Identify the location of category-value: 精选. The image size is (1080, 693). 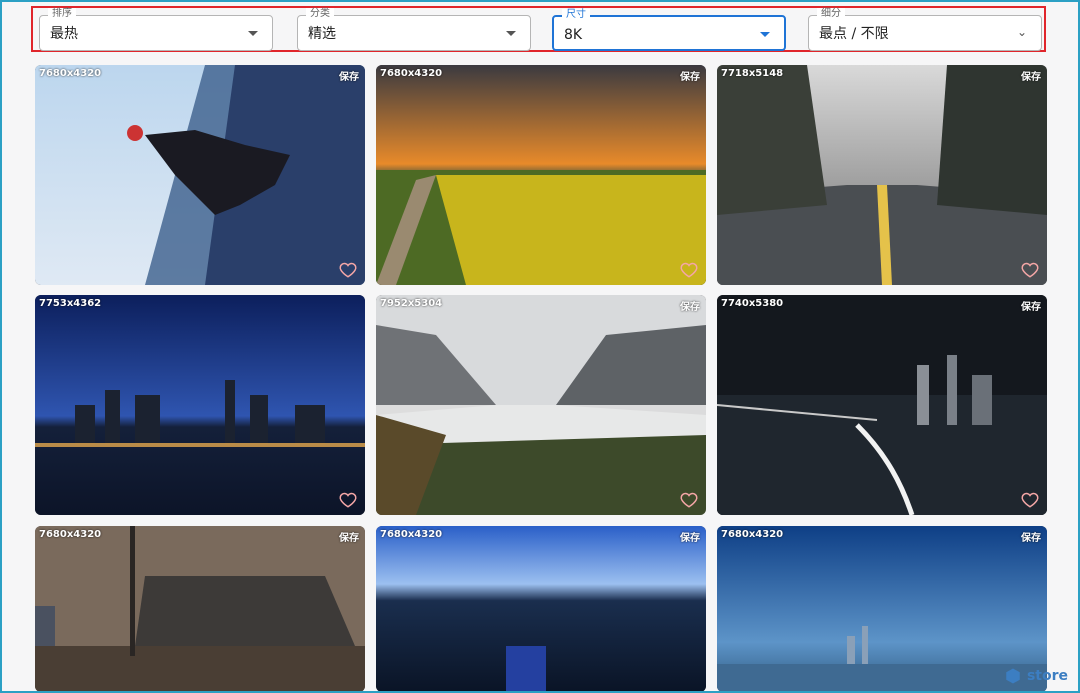
(322, 34).